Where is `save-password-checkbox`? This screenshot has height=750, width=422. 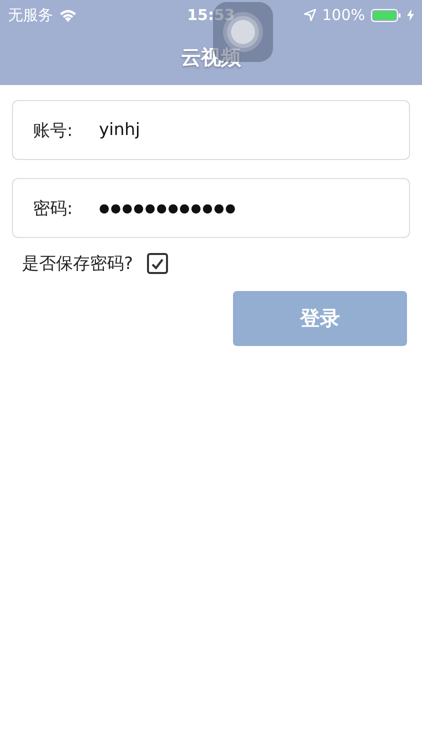 save-password-checkbox is located at coordinates (157, 263).